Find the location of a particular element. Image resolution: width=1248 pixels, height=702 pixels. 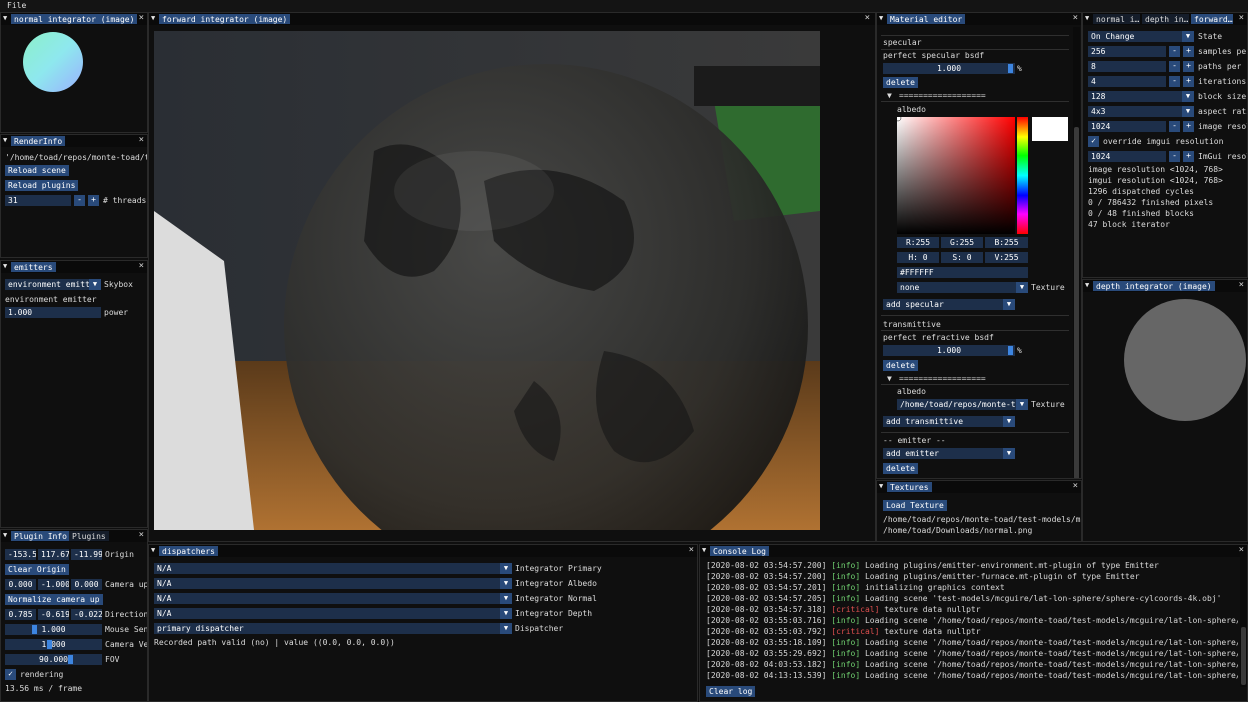

texture-path-item: /home/toad/Downloads/normal.png is located at coordinates (957, 530).